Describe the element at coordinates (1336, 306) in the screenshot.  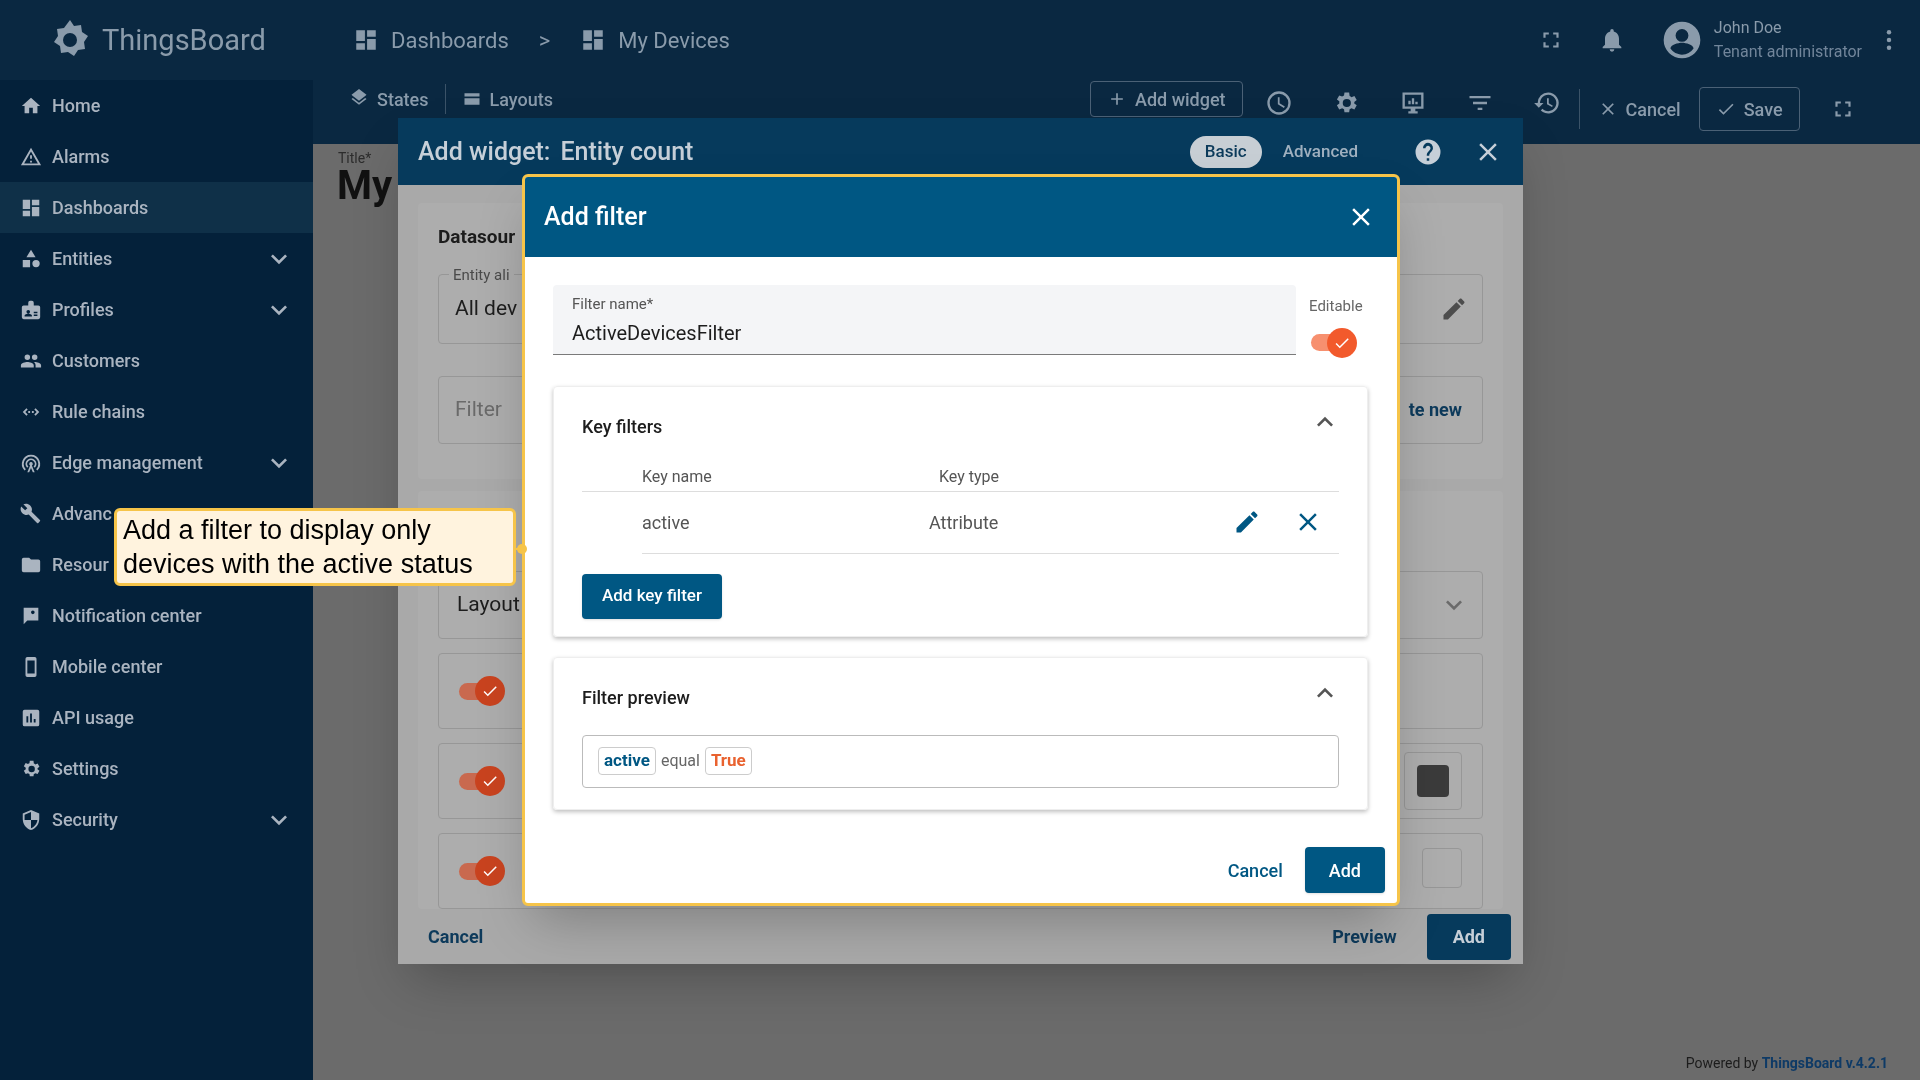
I see `editable-label: Editable` at that location.